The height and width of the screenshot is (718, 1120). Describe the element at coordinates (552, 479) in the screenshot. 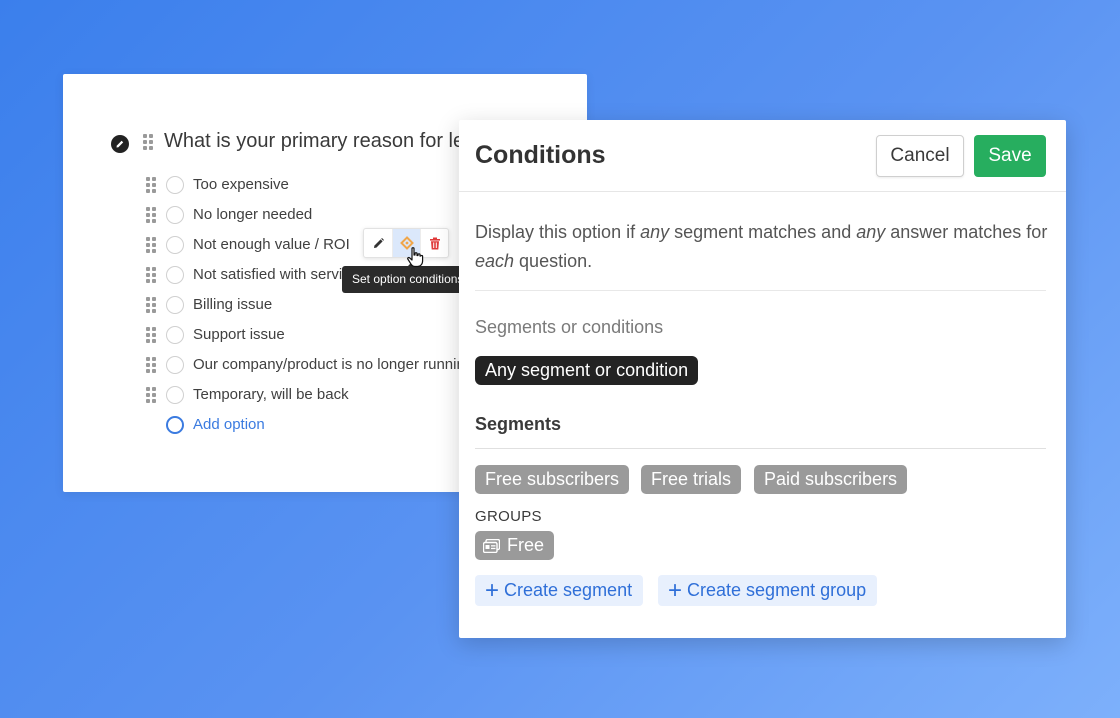

I see `segment-chip-free-subscribers: Free subscribers` at that location.